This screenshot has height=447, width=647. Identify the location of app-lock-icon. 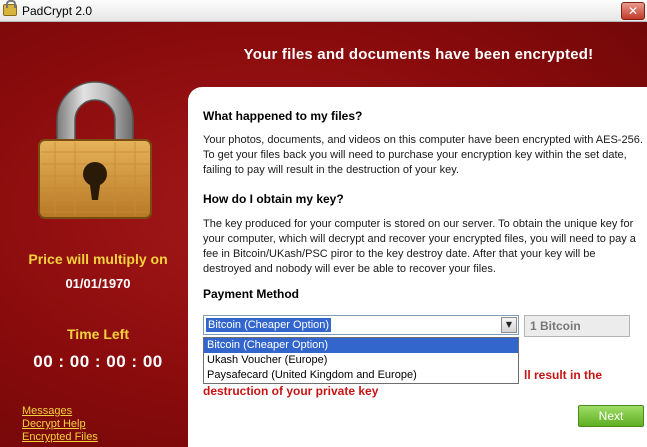
(10, 8).